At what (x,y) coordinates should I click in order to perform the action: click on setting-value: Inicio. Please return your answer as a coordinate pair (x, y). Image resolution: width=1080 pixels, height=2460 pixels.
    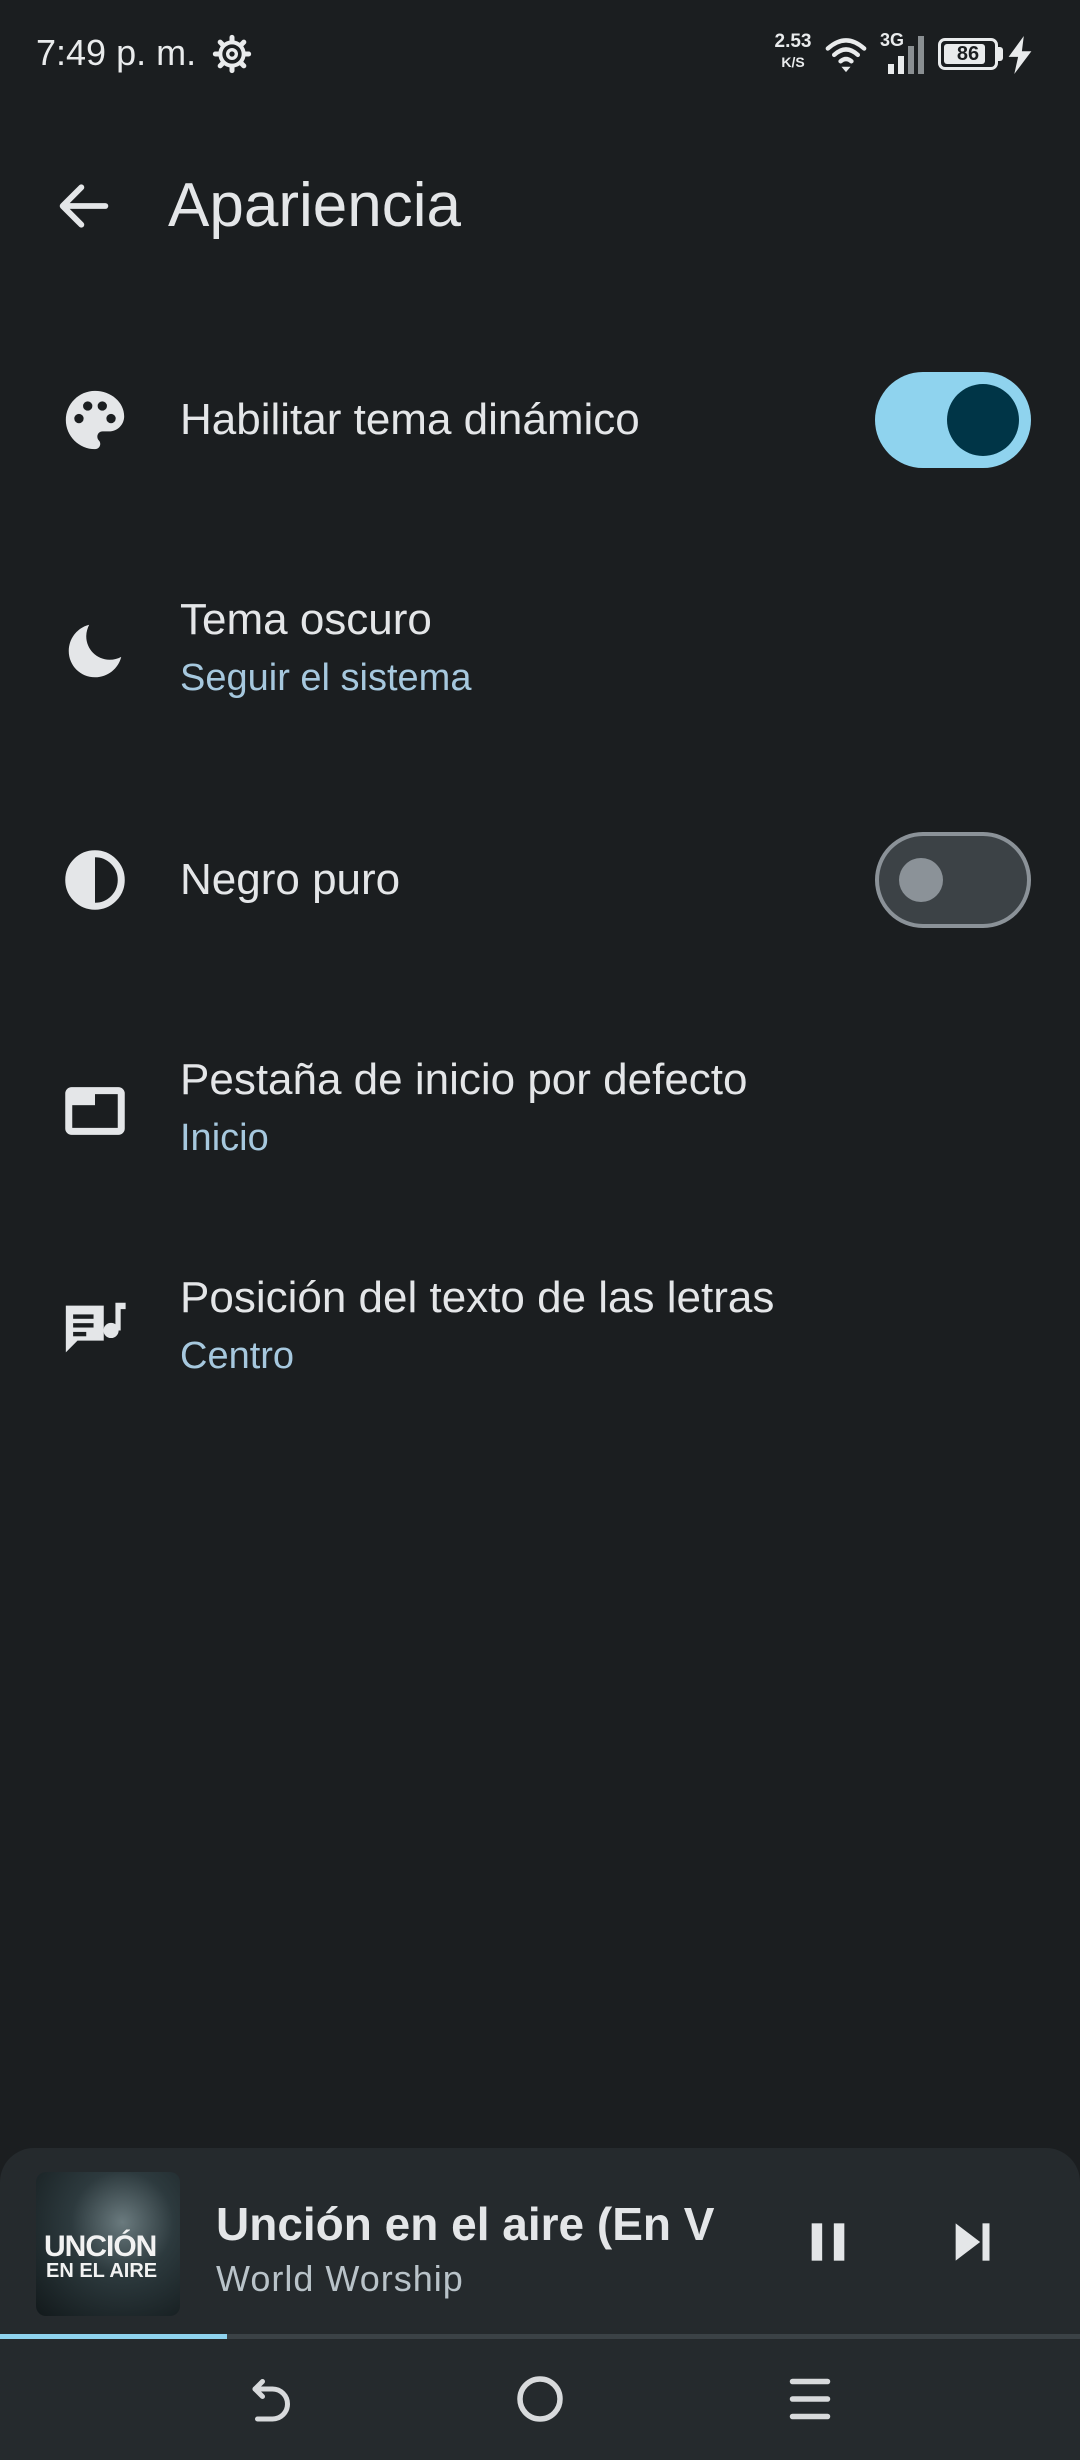
    Looking at the image, I should click on (224, 1138).